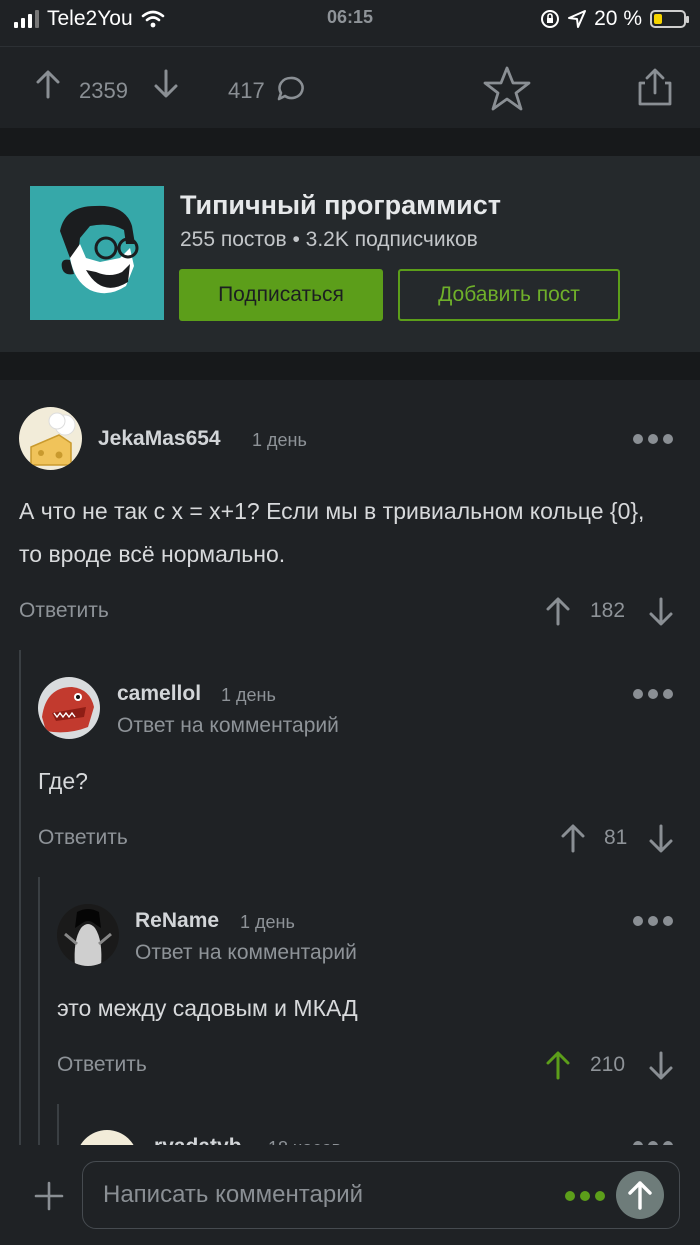 The width and height of the screenshot is (700, 1245). Describe the element at coordinates (63, 781) in the screenshot. I see `comment-text: Где?` at that location.